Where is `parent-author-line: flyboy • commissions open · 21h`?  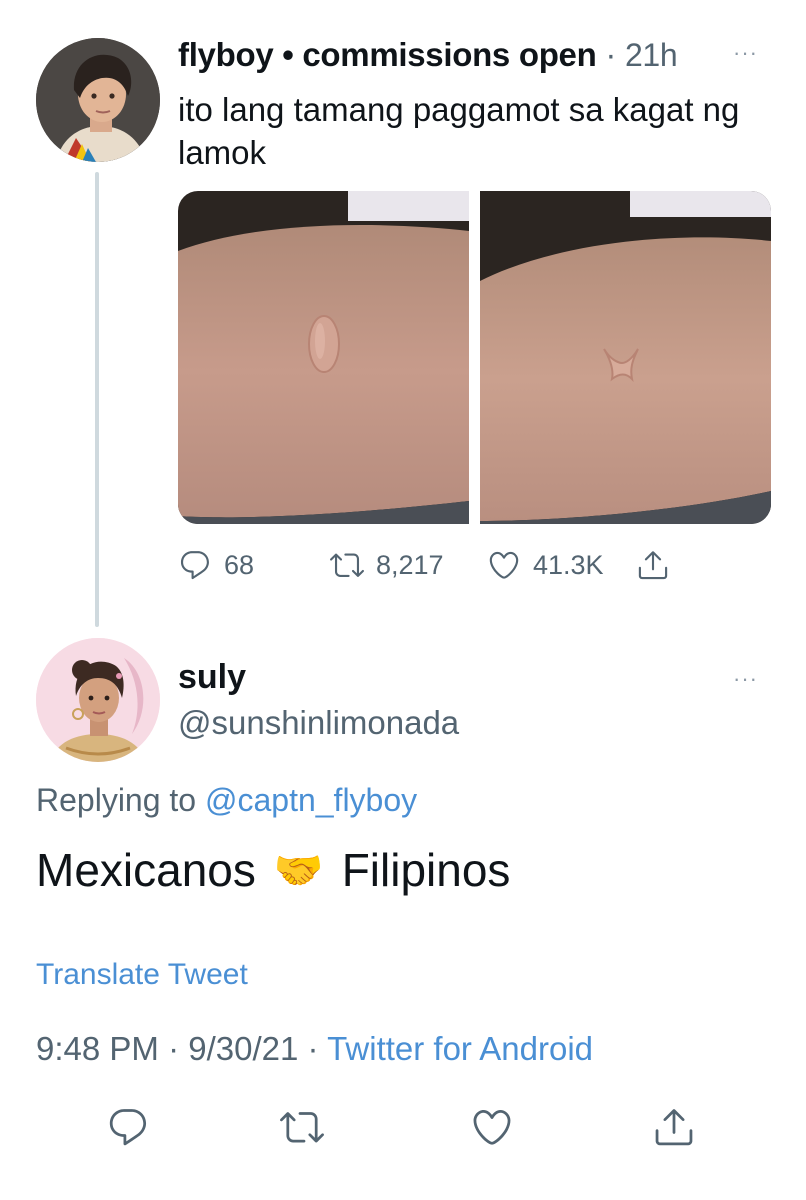
parent-author-line: flyboy • commissions open · 21h is located at coordinates (428, 55).